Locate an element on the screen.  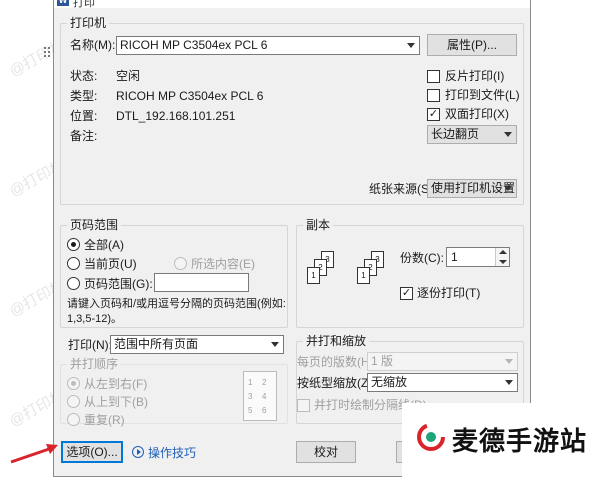
left-to-right-label: 从左到右(F) is located at coordinates (116, 384).